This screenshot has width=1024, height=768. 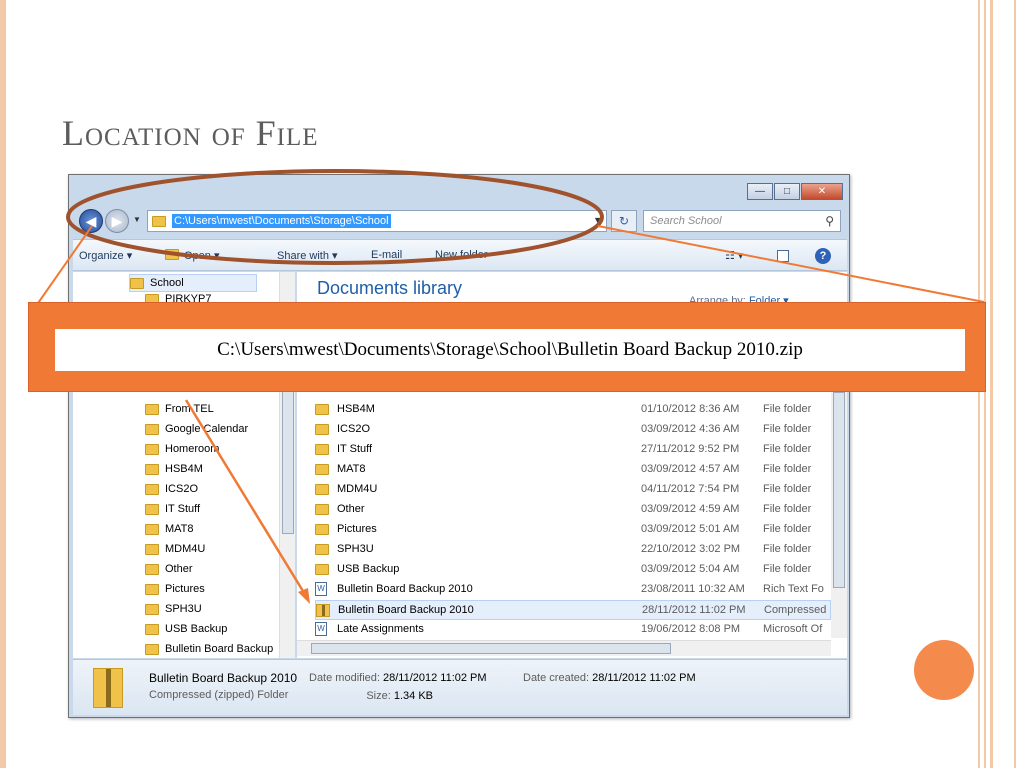 I want to click on document-icon: W, so click(x=321, y=629).